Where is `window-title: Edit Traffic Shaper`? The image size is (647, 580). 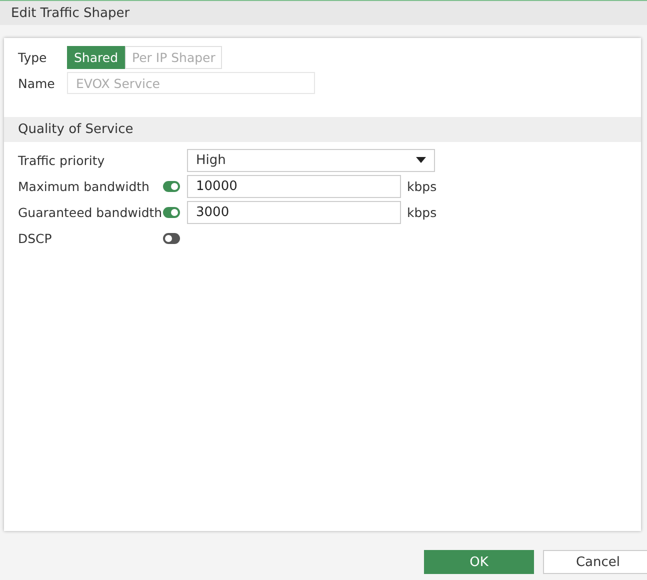 window-title: Edit Traffic Shaper is located at coordinates (70, 13).